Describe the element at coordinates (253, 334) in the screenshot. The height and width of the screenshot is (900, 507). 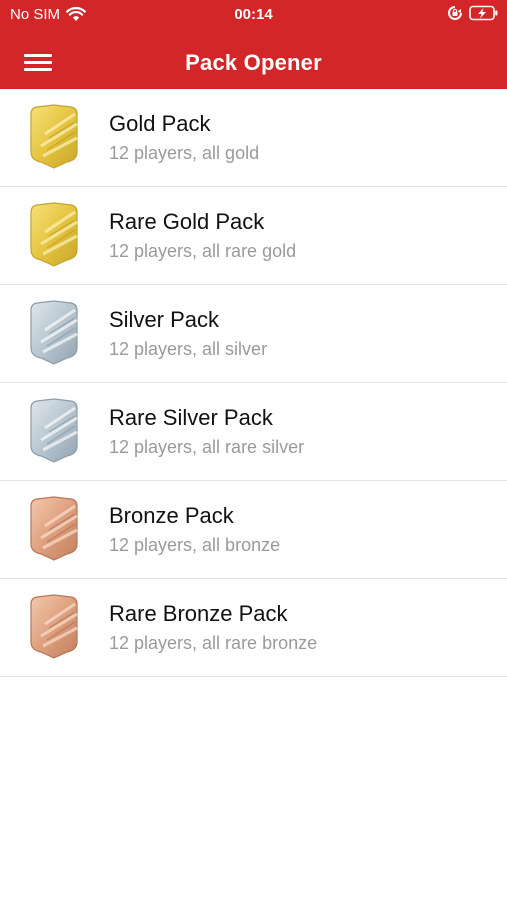
I see `pack-row-silver: Silver Pack 12 players, all silver` at that location.